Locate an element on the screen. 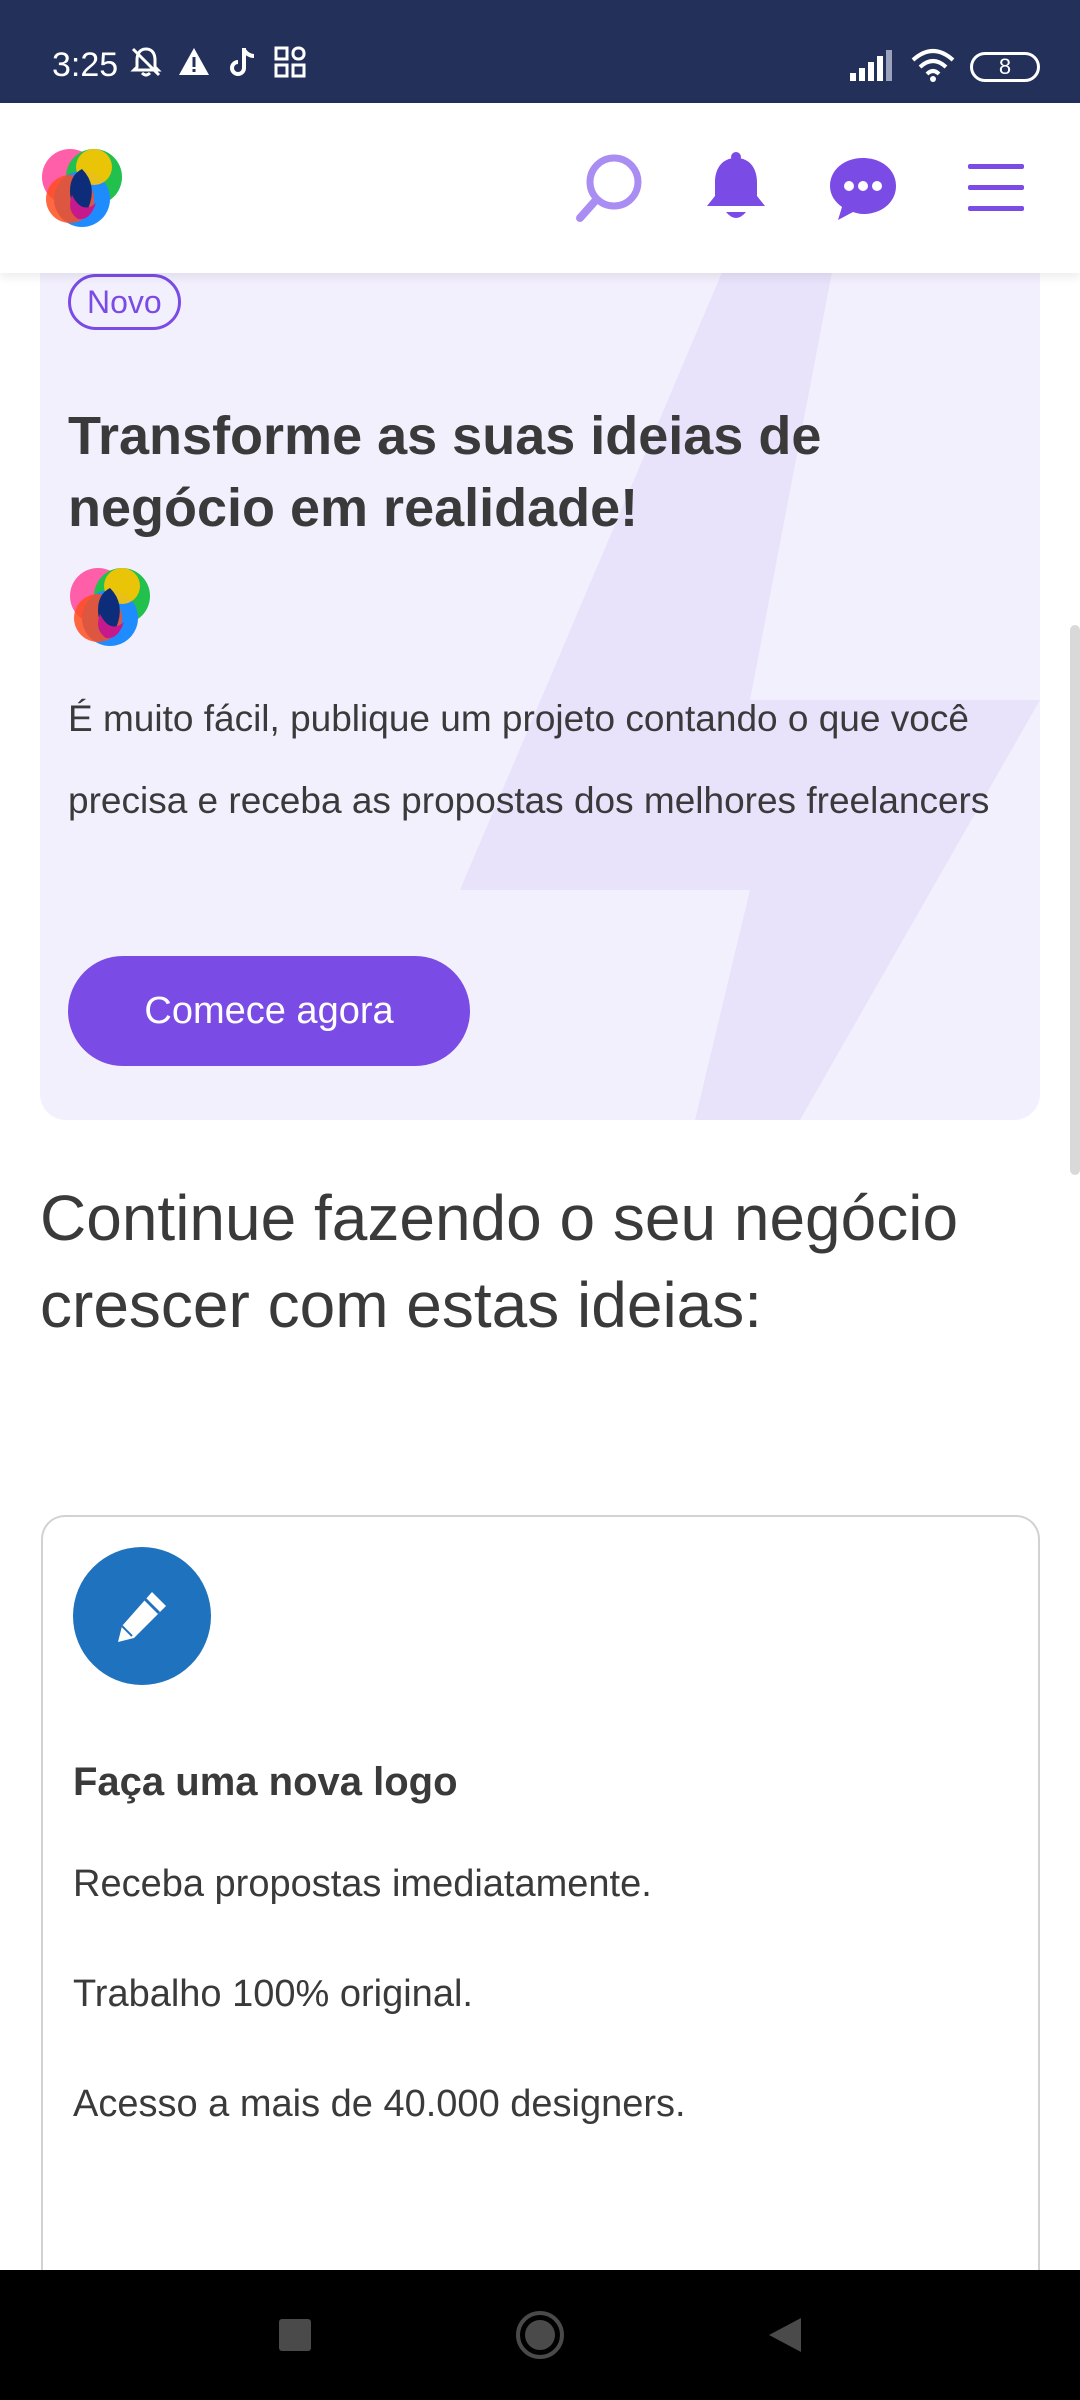  search-icon is located at coordinates (610, 188).